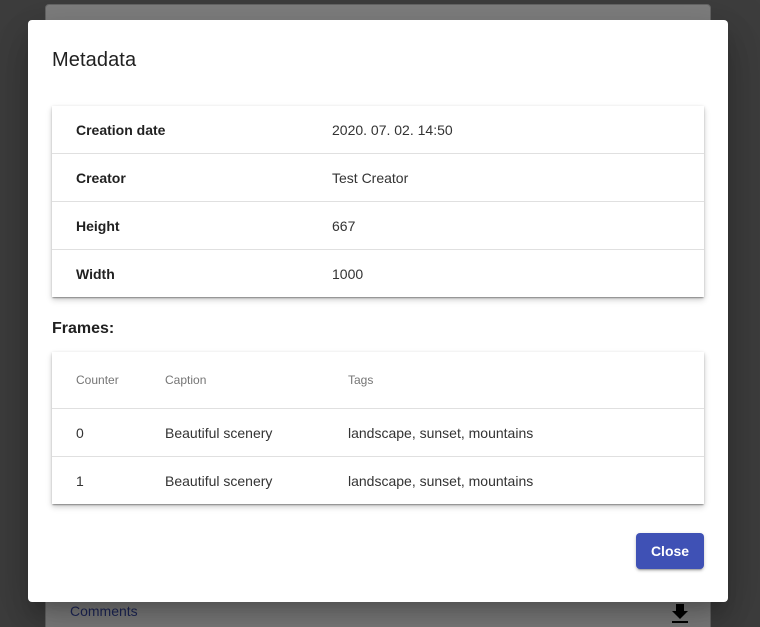 The height and width of the screenshot is (627, 760). Describe the element at coordinates (192, 177) in the screenshot. I see `metadata-key: Creator` at that location.